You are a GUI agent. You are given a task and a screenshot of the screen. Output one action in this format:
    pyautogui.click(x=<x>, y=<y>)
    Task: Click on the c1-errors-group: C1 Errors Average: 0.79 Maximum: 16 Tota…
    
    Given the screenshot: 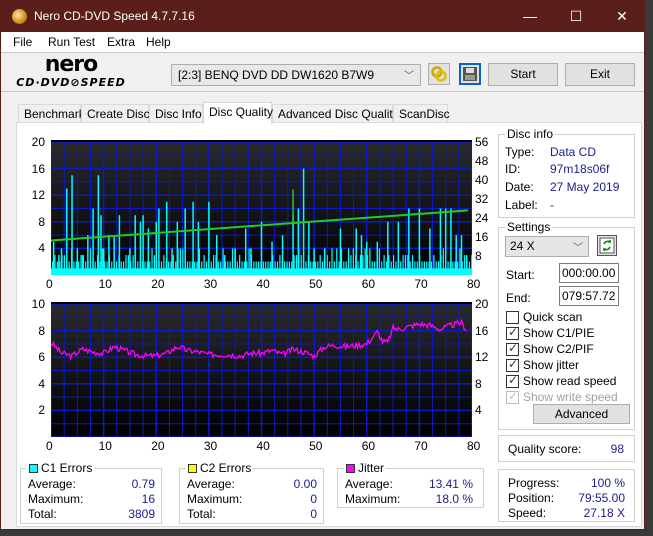 What is the action you would take?
    pyautogui.click(x=91, y=492)
    